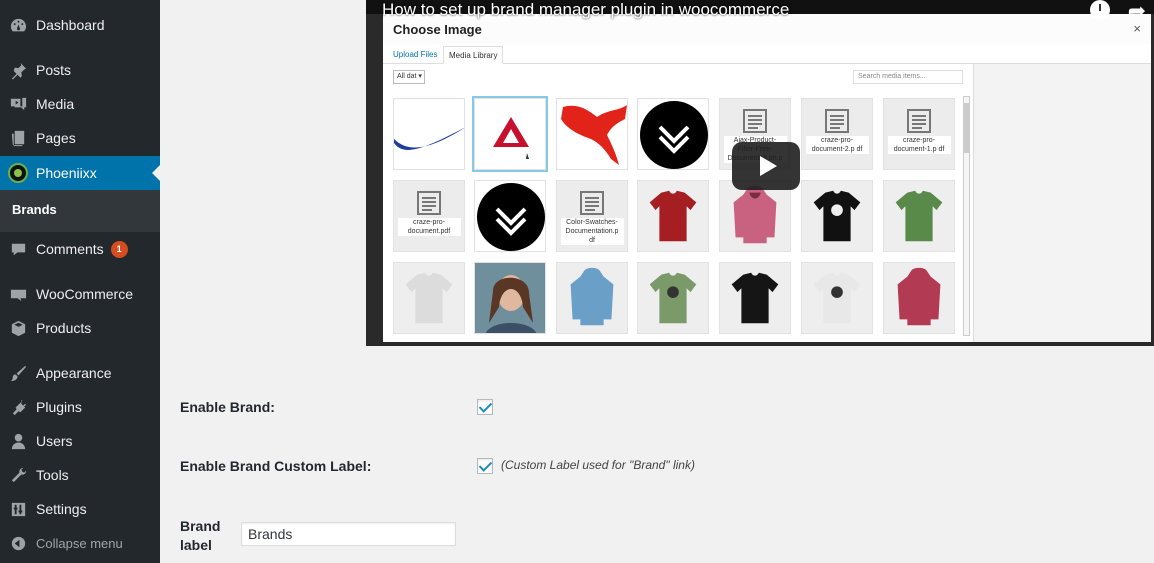 The image size is (1154, 563). Describe the element at coordinates (767, 54) in the screenshot. I see `modal-tabs: Upload Files Media Library` at that location.